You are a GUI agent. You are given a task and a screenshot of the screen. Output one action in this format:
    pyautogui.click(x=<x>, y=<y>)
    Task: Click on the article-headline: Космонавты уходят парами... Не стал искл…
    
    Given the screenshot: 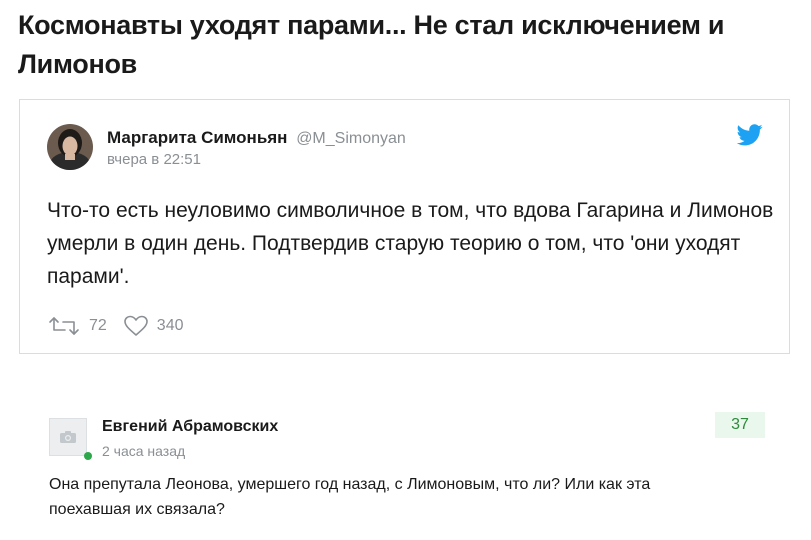 What is the action you would take?
    pyautogui.click(x=371, y=44)
    